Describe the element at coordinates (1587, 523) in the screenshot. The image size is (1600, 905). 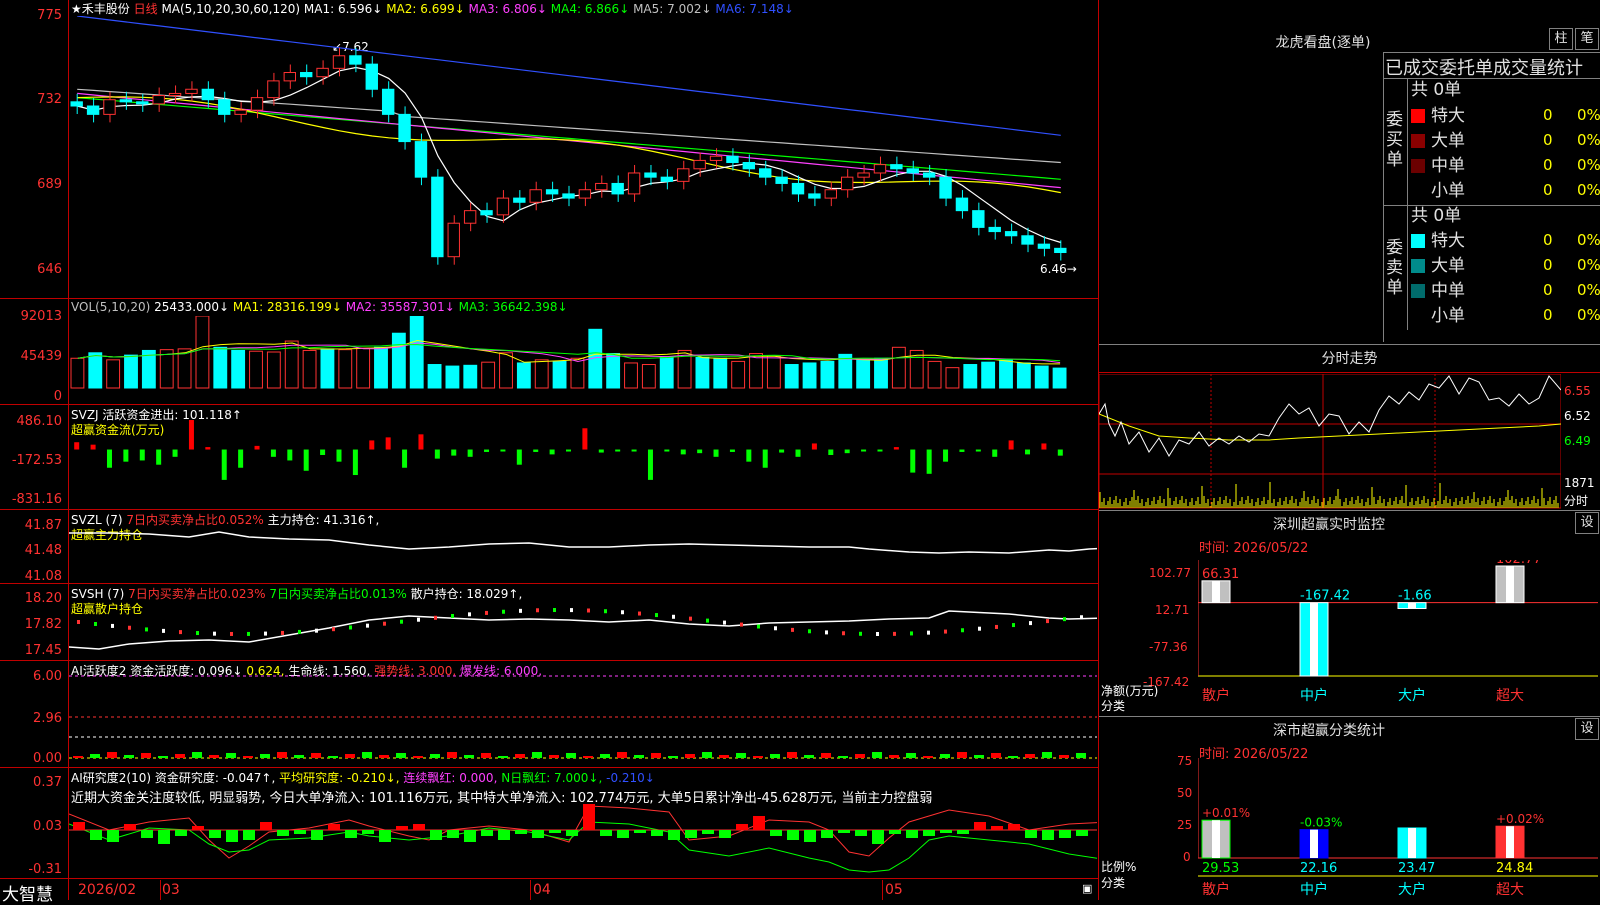
I see `sz-settings-button: 设` at that location.